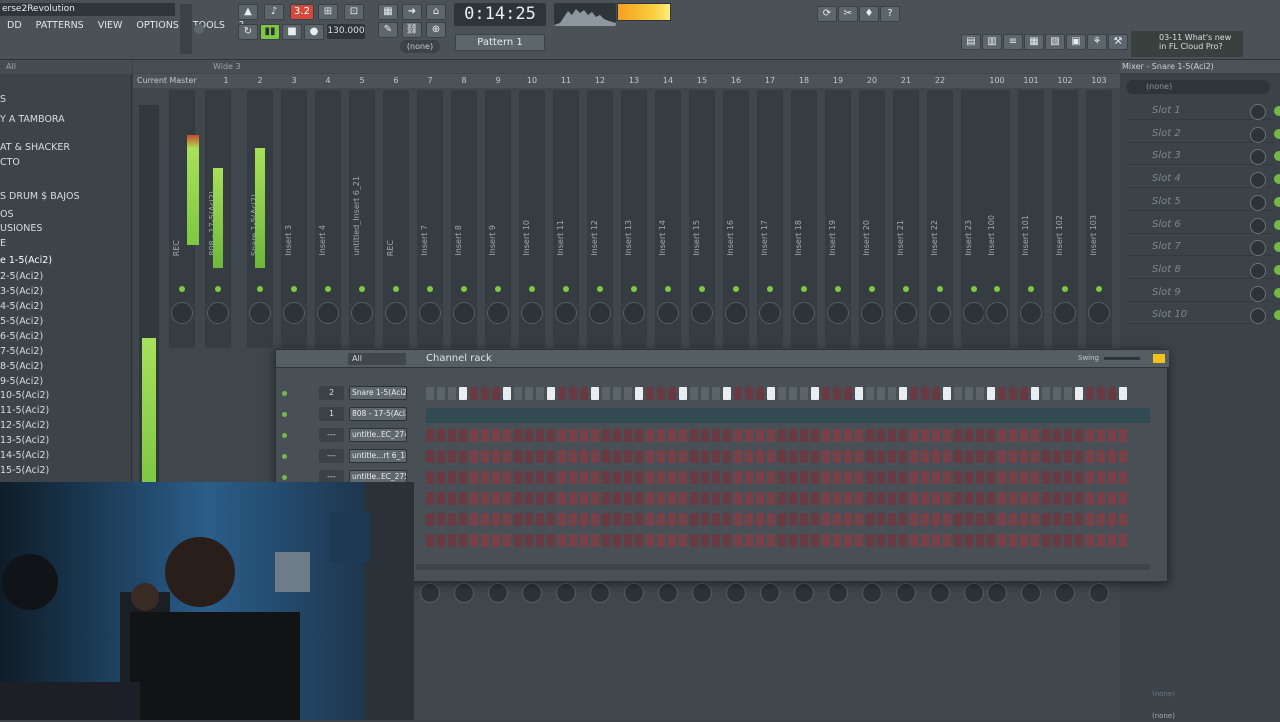 This screenshot has height=722, width=1280. Describe the element at coordinates (634, 219) in the screenshot. I see `mixer-strip: Insert 13` at that location.